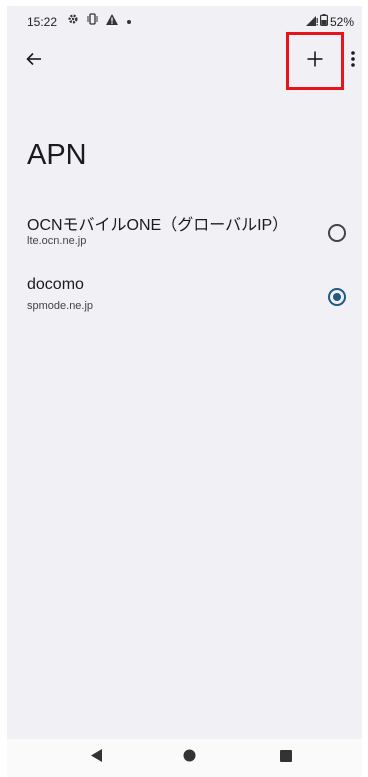 The image size is (368, 777). What do you see at coordinates (42, 22) in the screenshot?
I see `status-time: 15:22` at bounding box center [42, 22].